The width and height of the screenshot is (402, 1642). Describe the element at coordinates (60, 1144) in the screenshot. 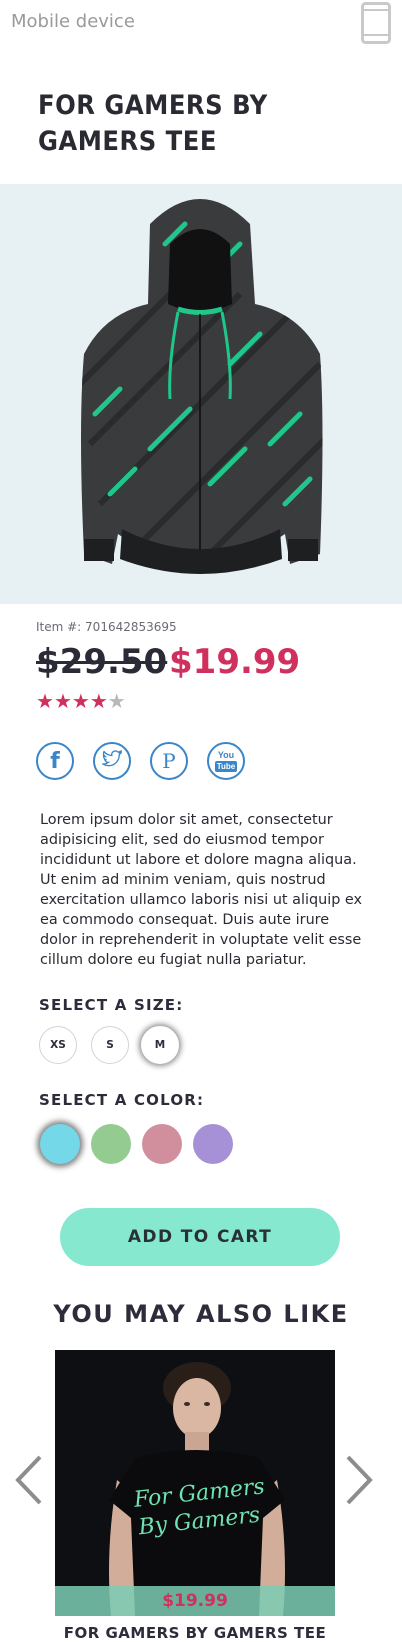

I see `color-swatch-cyan` at that location.